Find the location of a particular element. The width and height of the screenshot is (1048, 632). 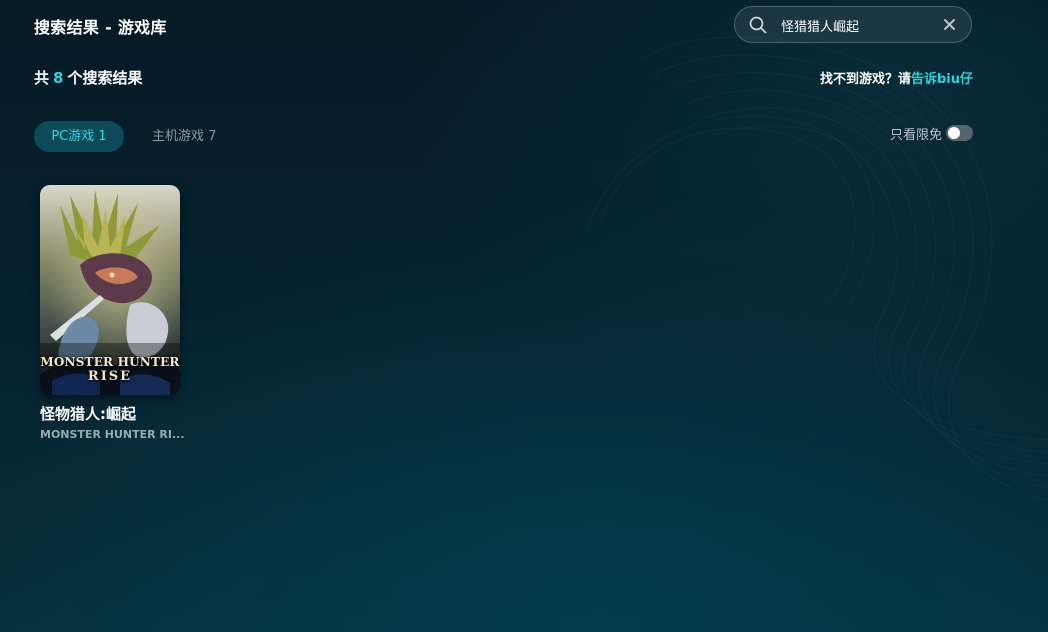

free-only-label: 只看限免 is located at coordinates (915, 135).